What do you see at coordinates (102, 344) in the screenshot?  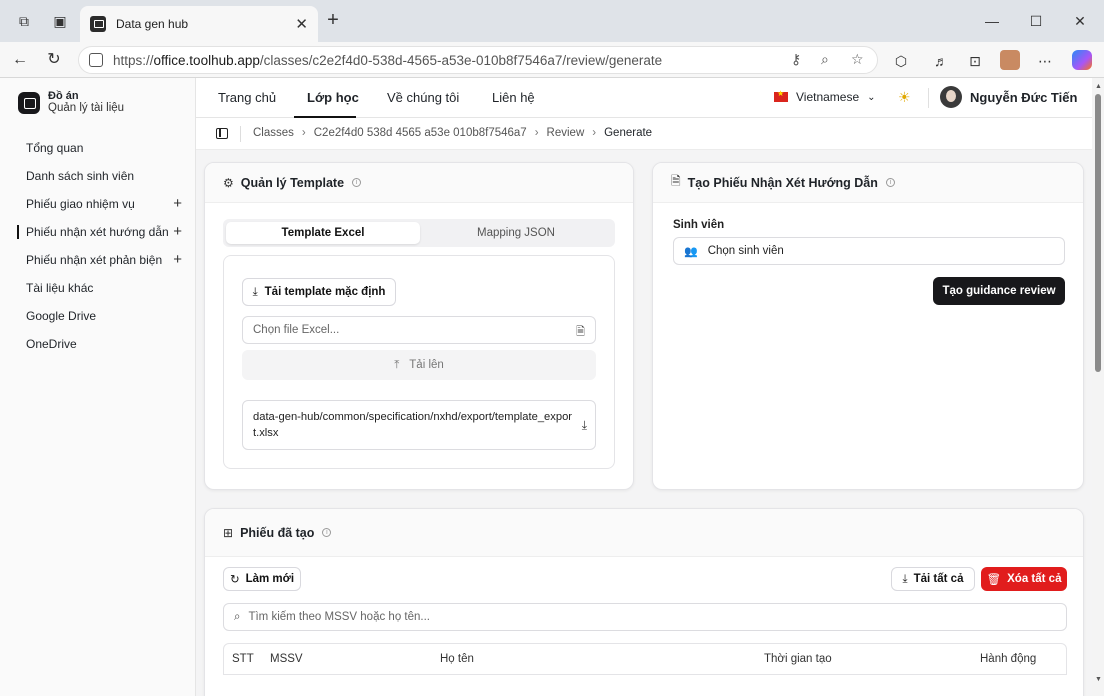 I see `sidebar-item-onedrive: OneDrive` at bounding box center [102, 344].